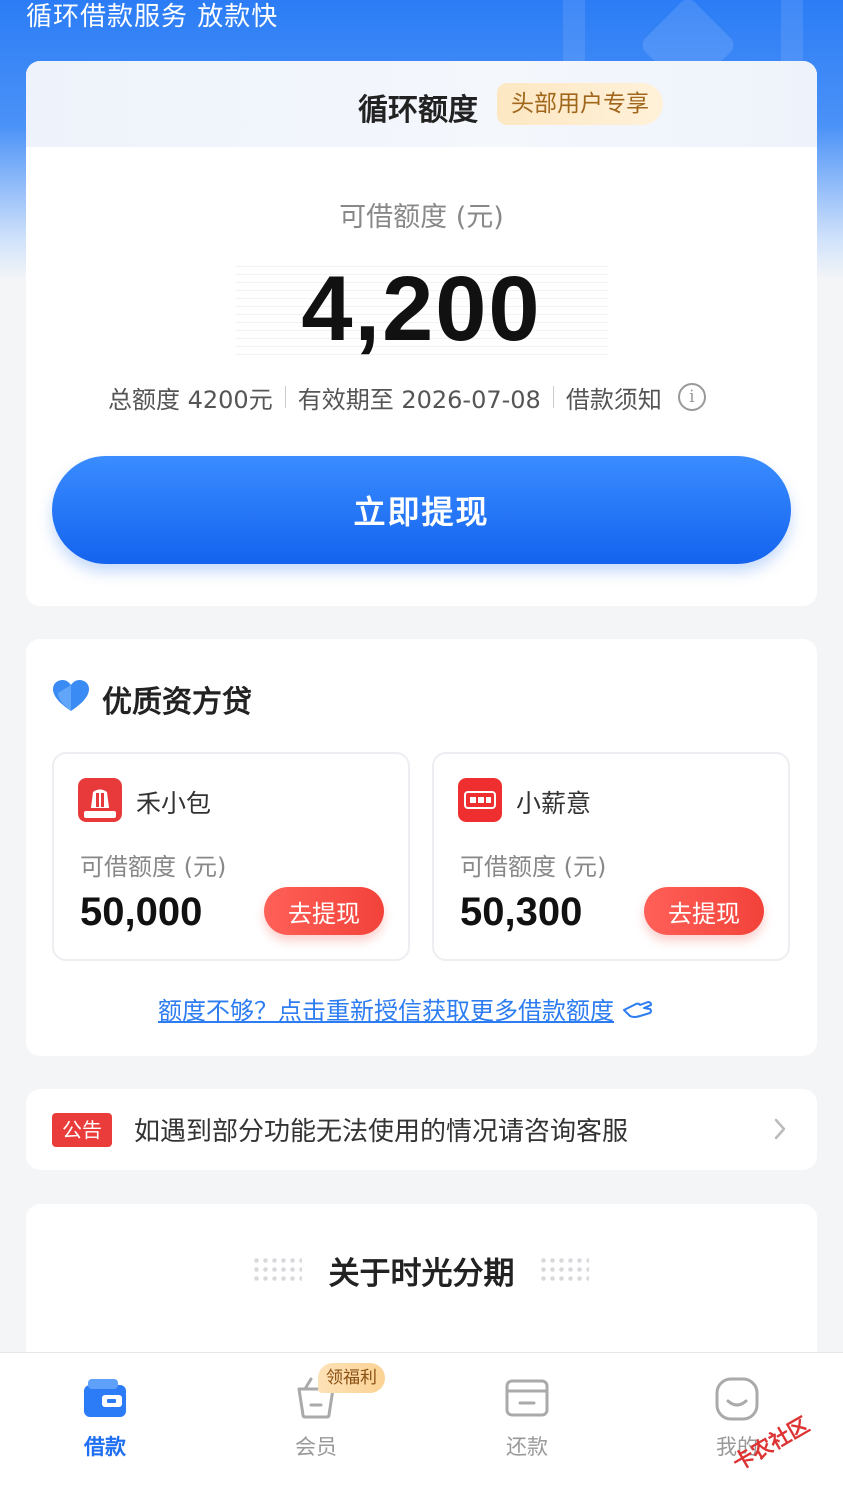  What do you see at coordinates (637, 1009) in the screenshot?
I see `pointing-hand-icon` at bounding box center [637, 1009].